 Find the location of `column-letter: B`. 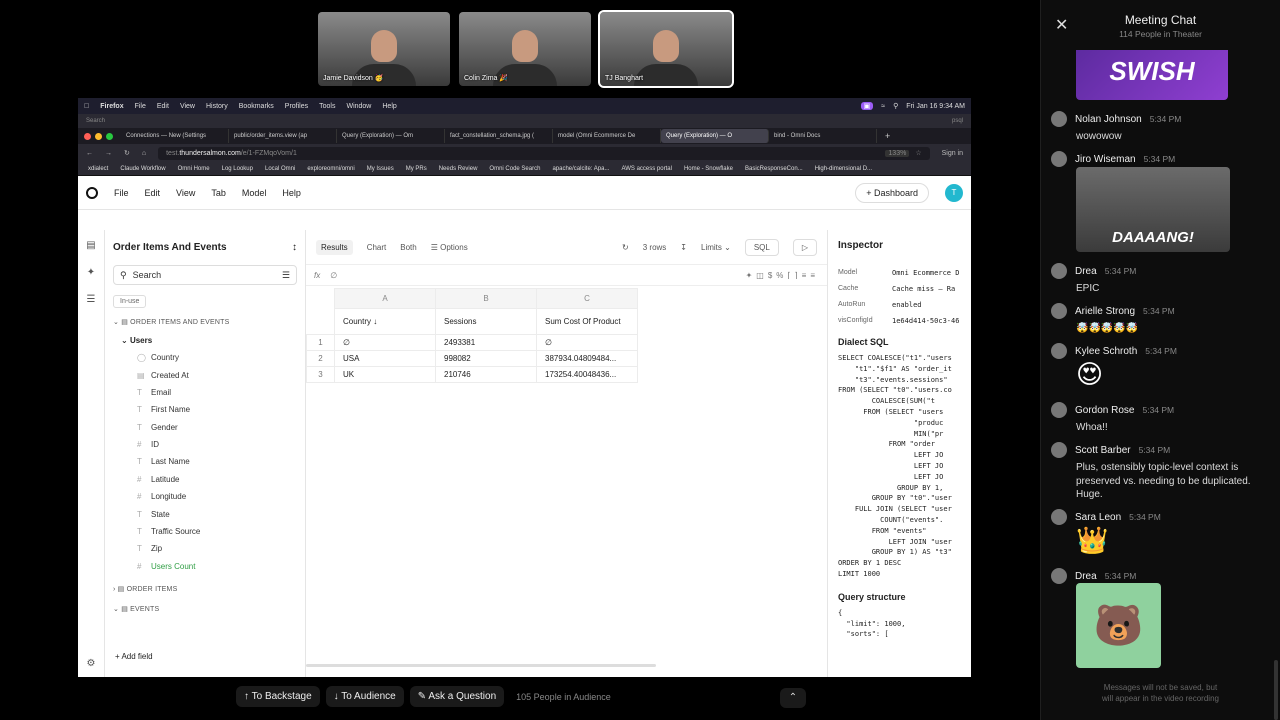

column-letter: B is located at coordinates (486, 298).